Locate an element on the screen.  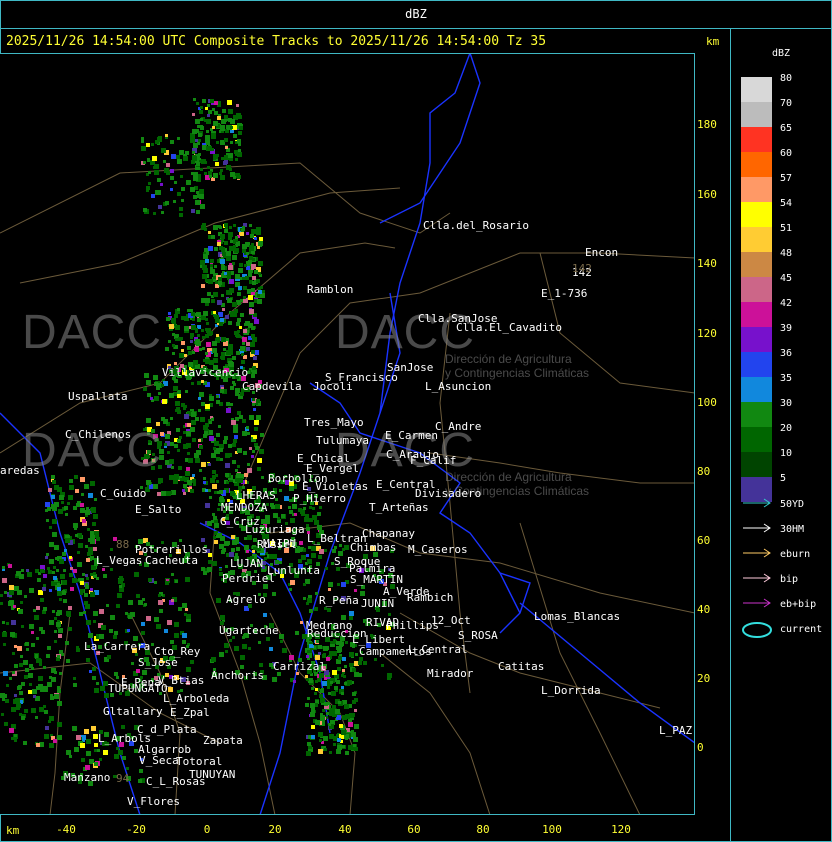
legend-bin-label: 36 is located at coordinates (786, 353).